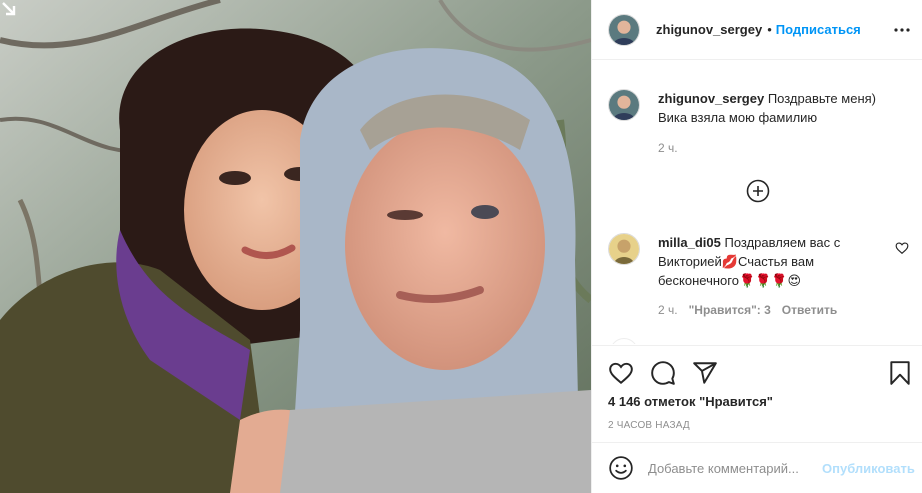 This screenshot has height=493, width=922. I want to click on follow-button: Подписаться, so click(818, 29).